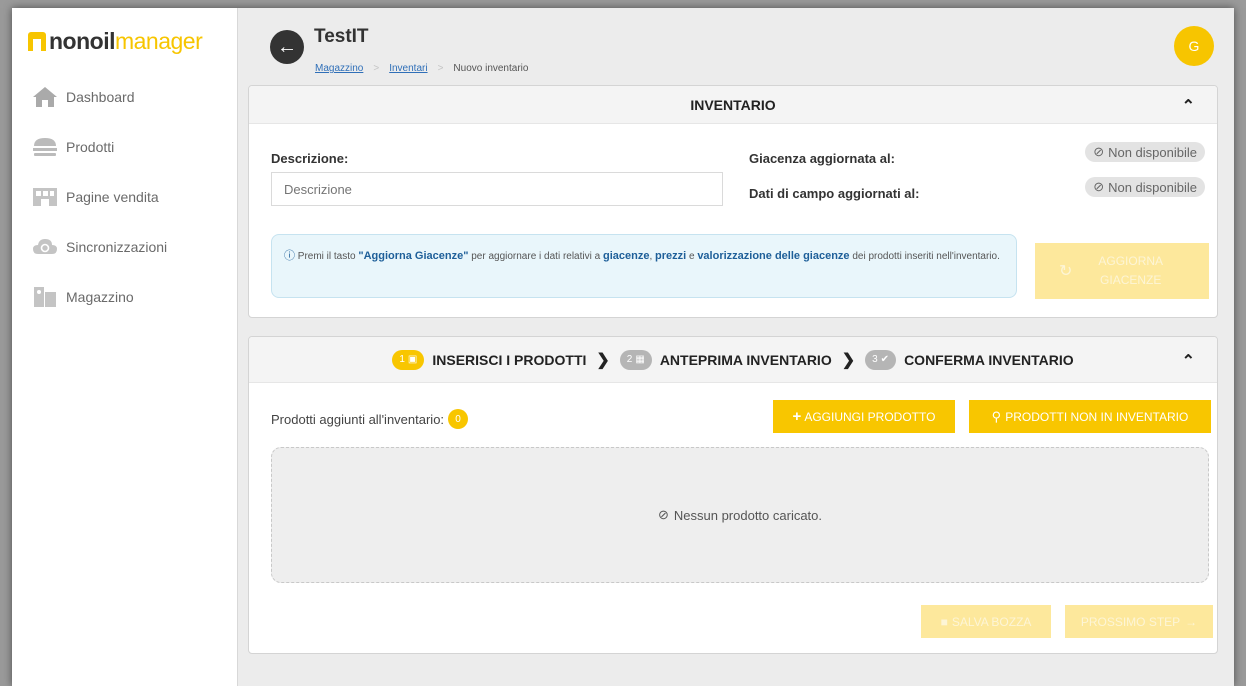  I want to click on step-1-number: 1, so click(402, 359).